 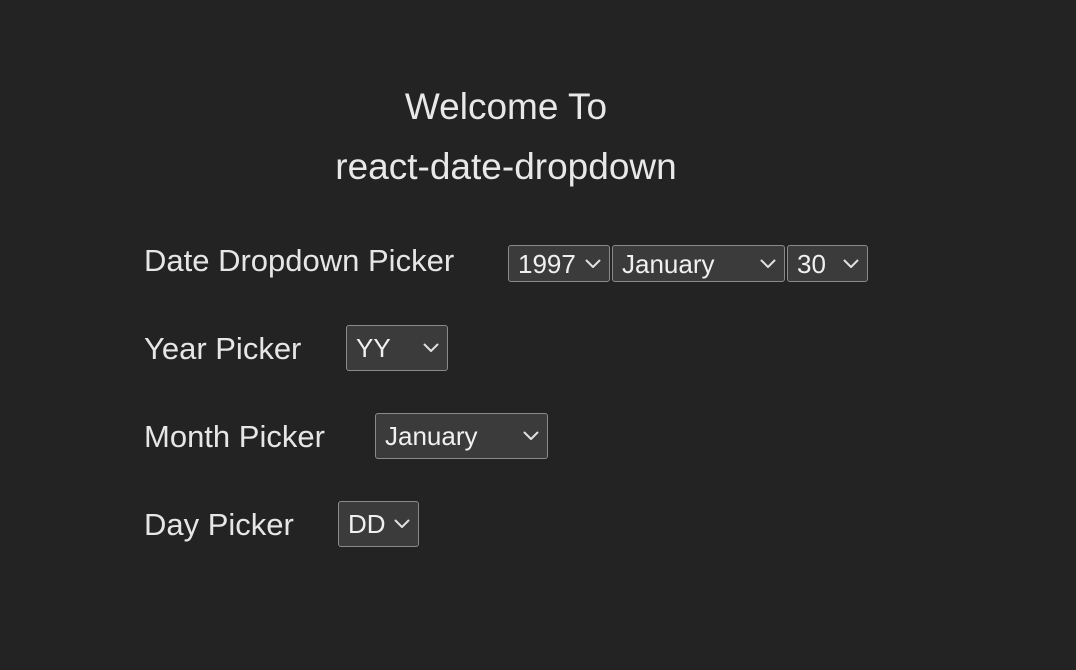 I want to click on day-picker-label: Day Picker, so click(x=219, y=524).